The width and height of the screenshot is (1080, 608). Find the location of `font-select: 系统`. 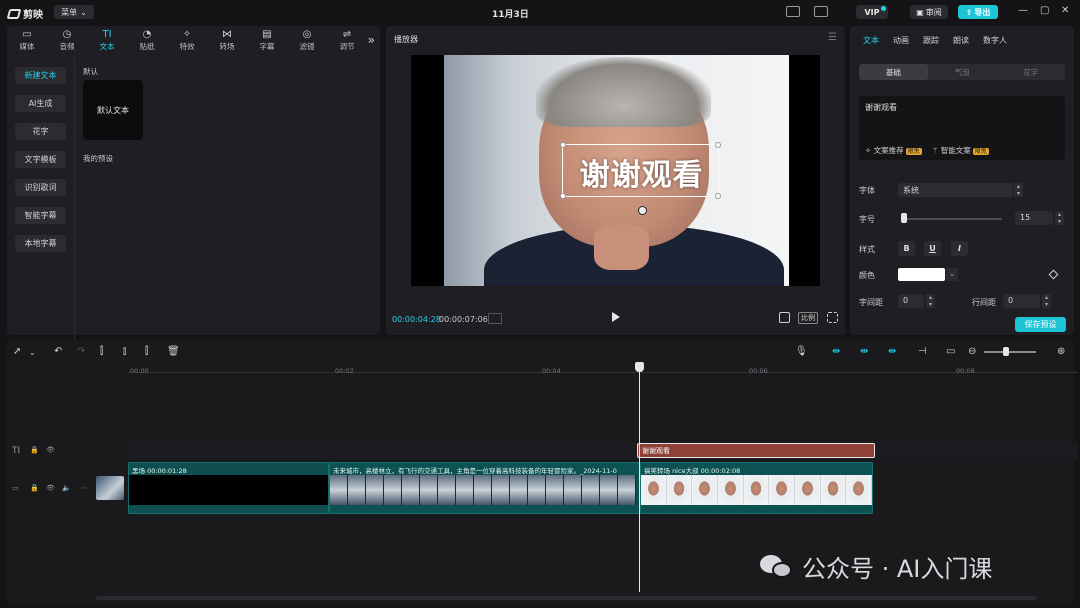

font-select: 系统 is located at coordinates (955, 190).